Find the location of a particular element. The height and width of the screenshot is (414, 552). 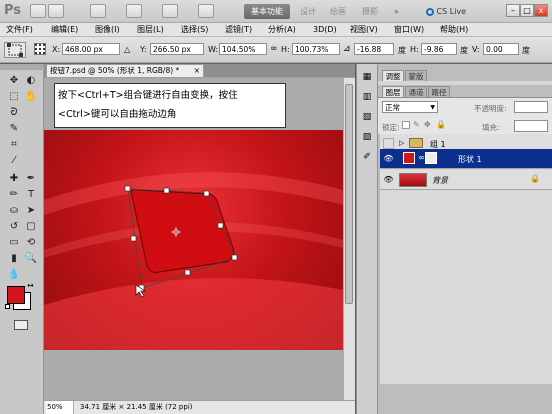

menu-filter: 滤镜(T) is located at coordinates (238, 30).